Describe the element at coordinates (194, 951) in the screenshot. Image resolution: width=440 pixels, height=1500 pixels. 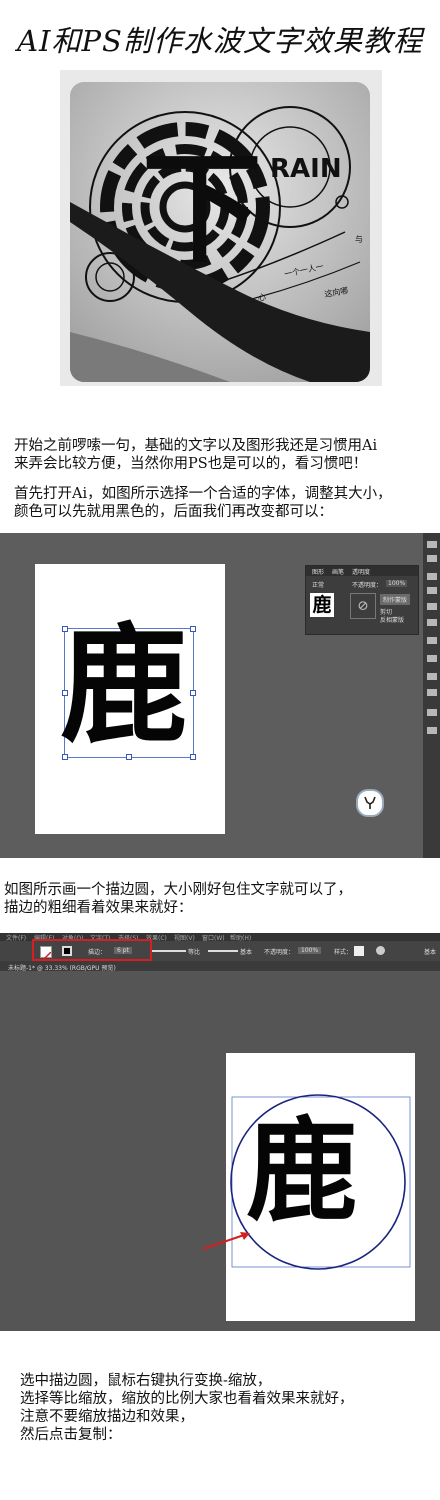
I see `uniform-profile-select: 等比` at that location.